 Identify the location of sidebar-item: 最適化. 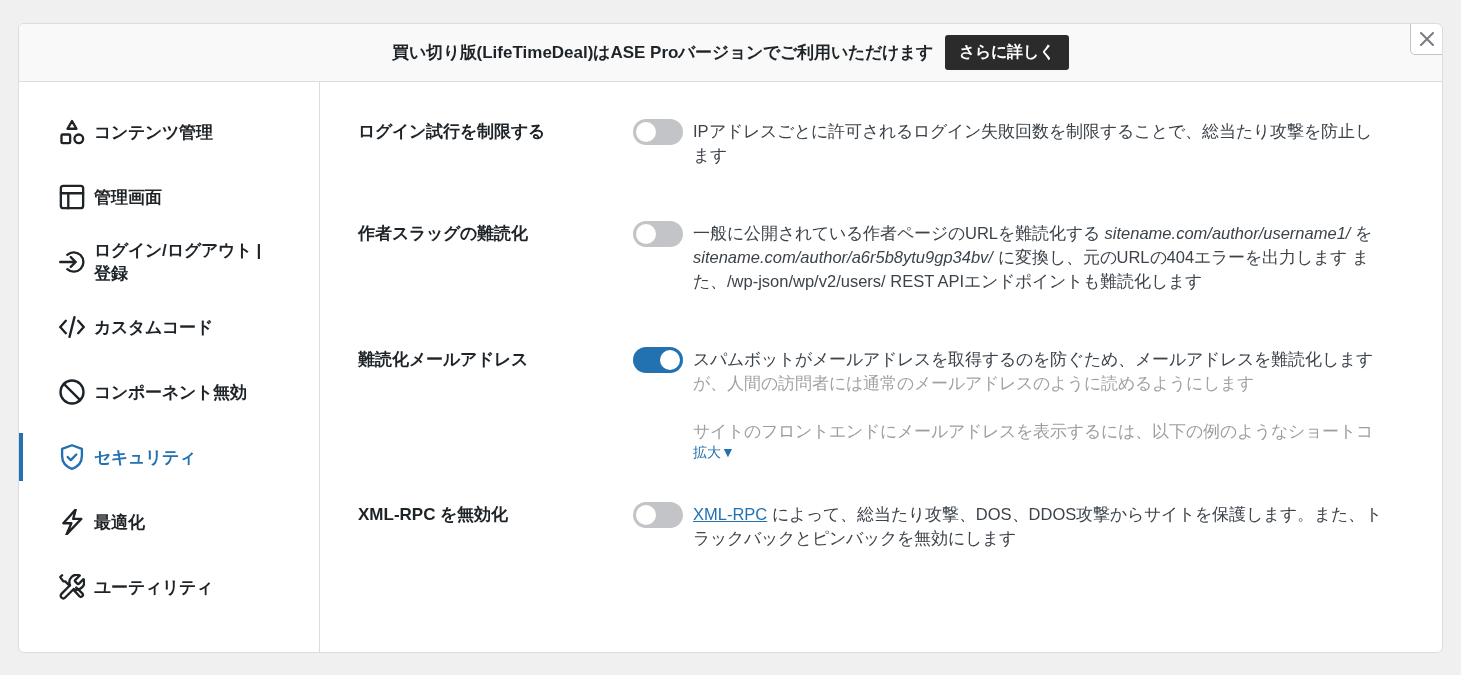
(169, 522).